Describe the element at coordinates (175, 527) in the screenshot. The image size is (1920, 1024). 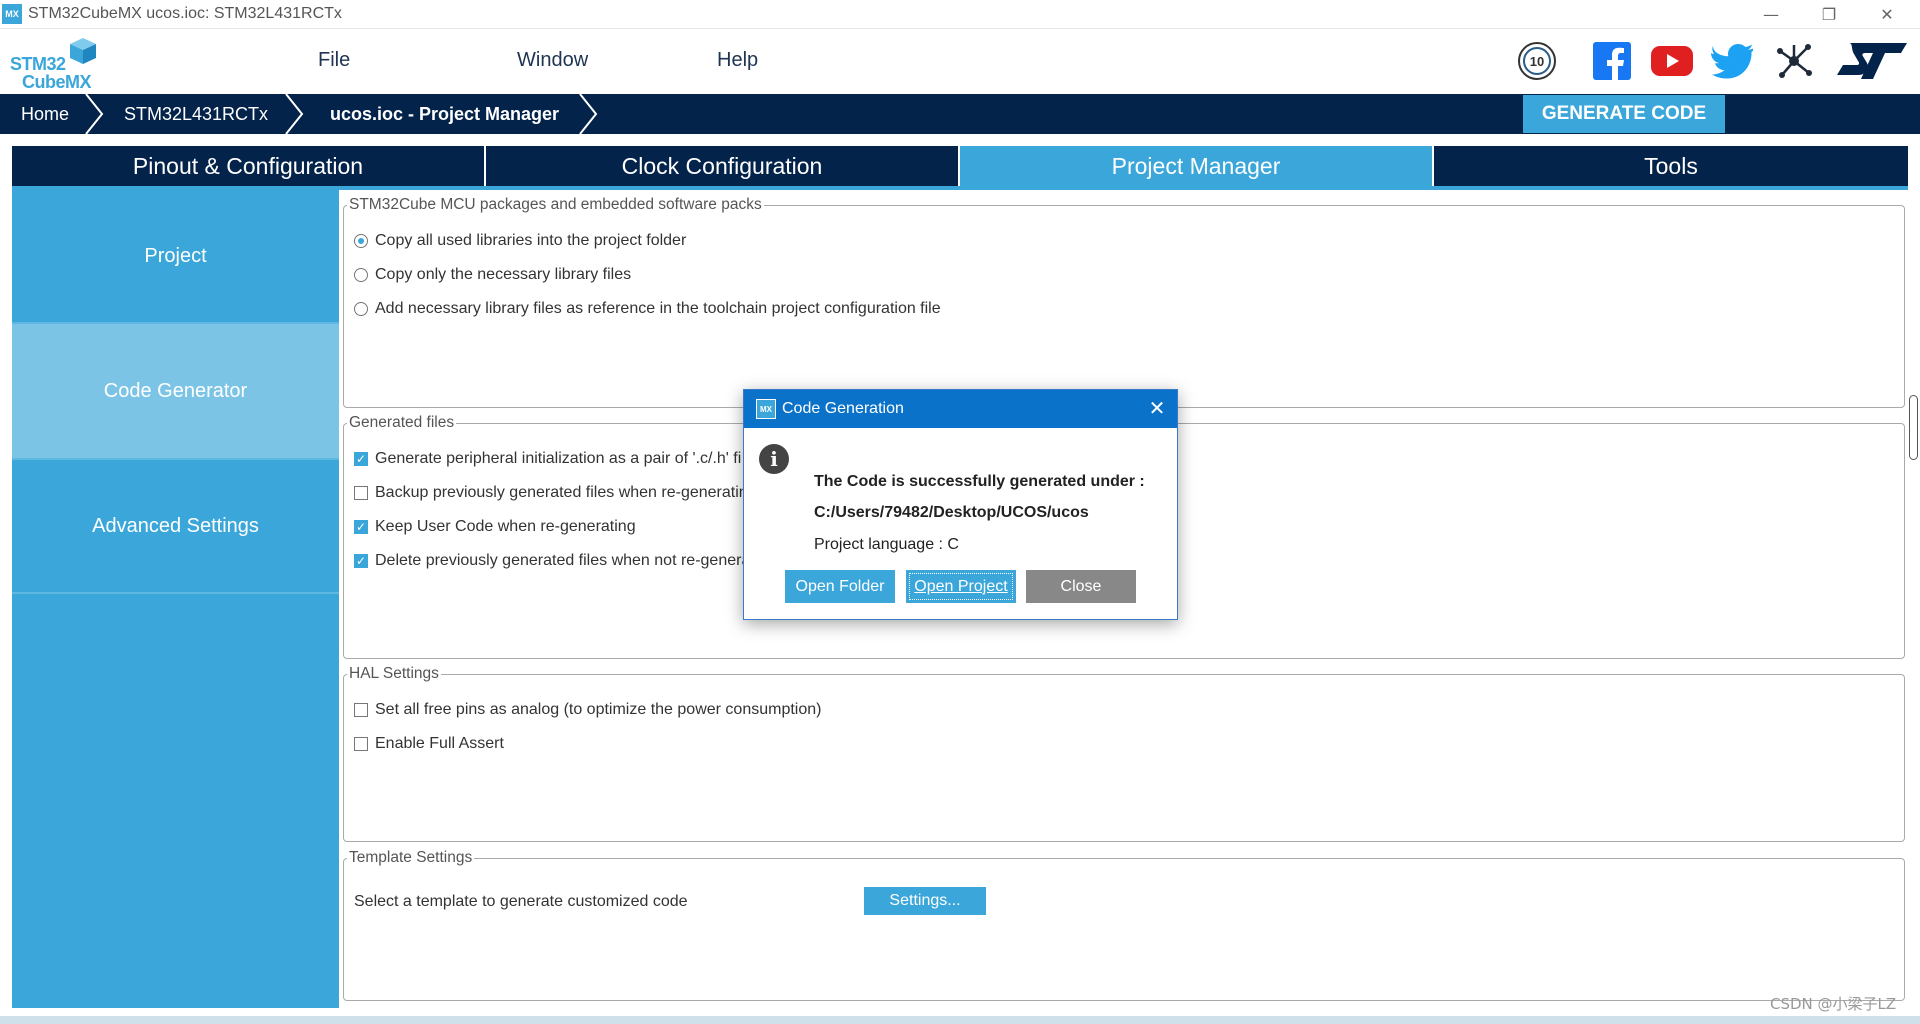
I see `sidebar-item-advanced-settings: Advanced Settings` at that location.